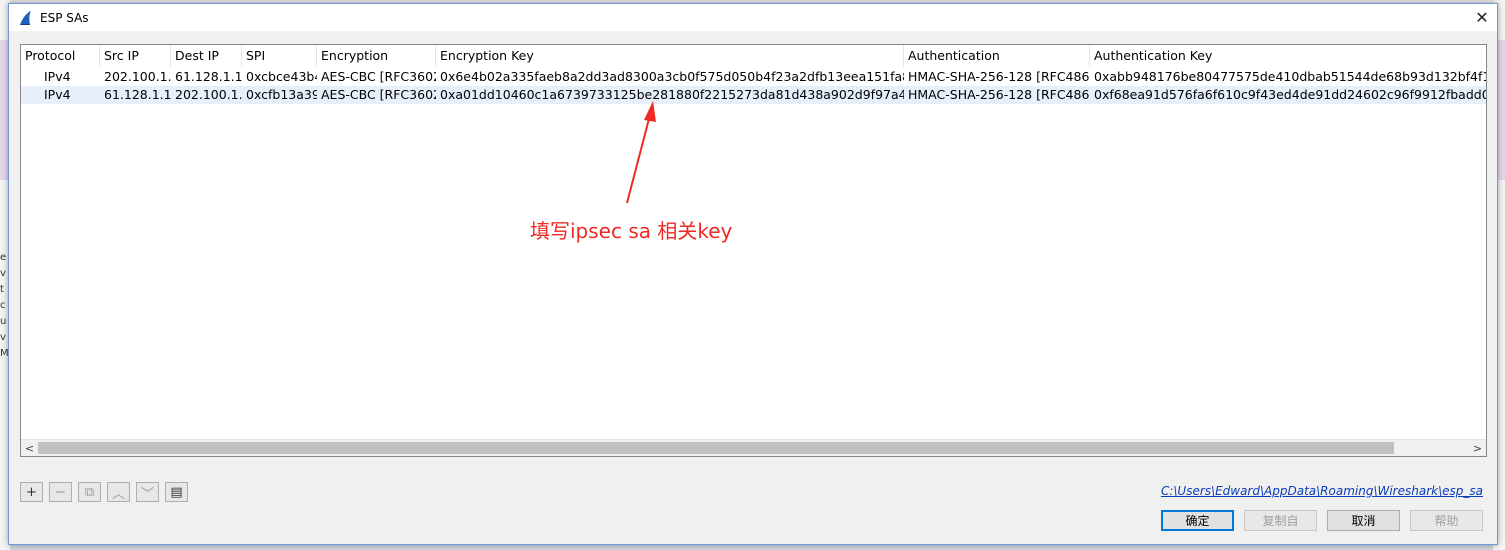  Describe the element at coordinates (64, 17) in the screenshot. I see `window-title: ESP SAs` at that location.